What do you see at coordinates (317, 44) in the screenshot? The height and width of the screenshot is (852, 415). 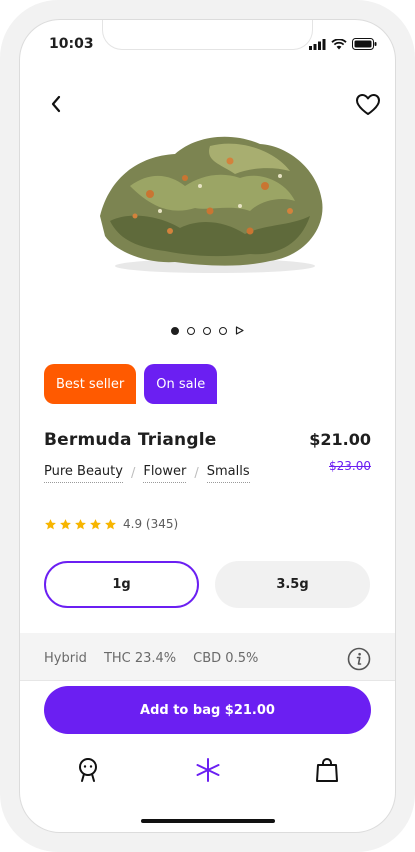 I see `signal-icon` at bounding box center [317, 44].